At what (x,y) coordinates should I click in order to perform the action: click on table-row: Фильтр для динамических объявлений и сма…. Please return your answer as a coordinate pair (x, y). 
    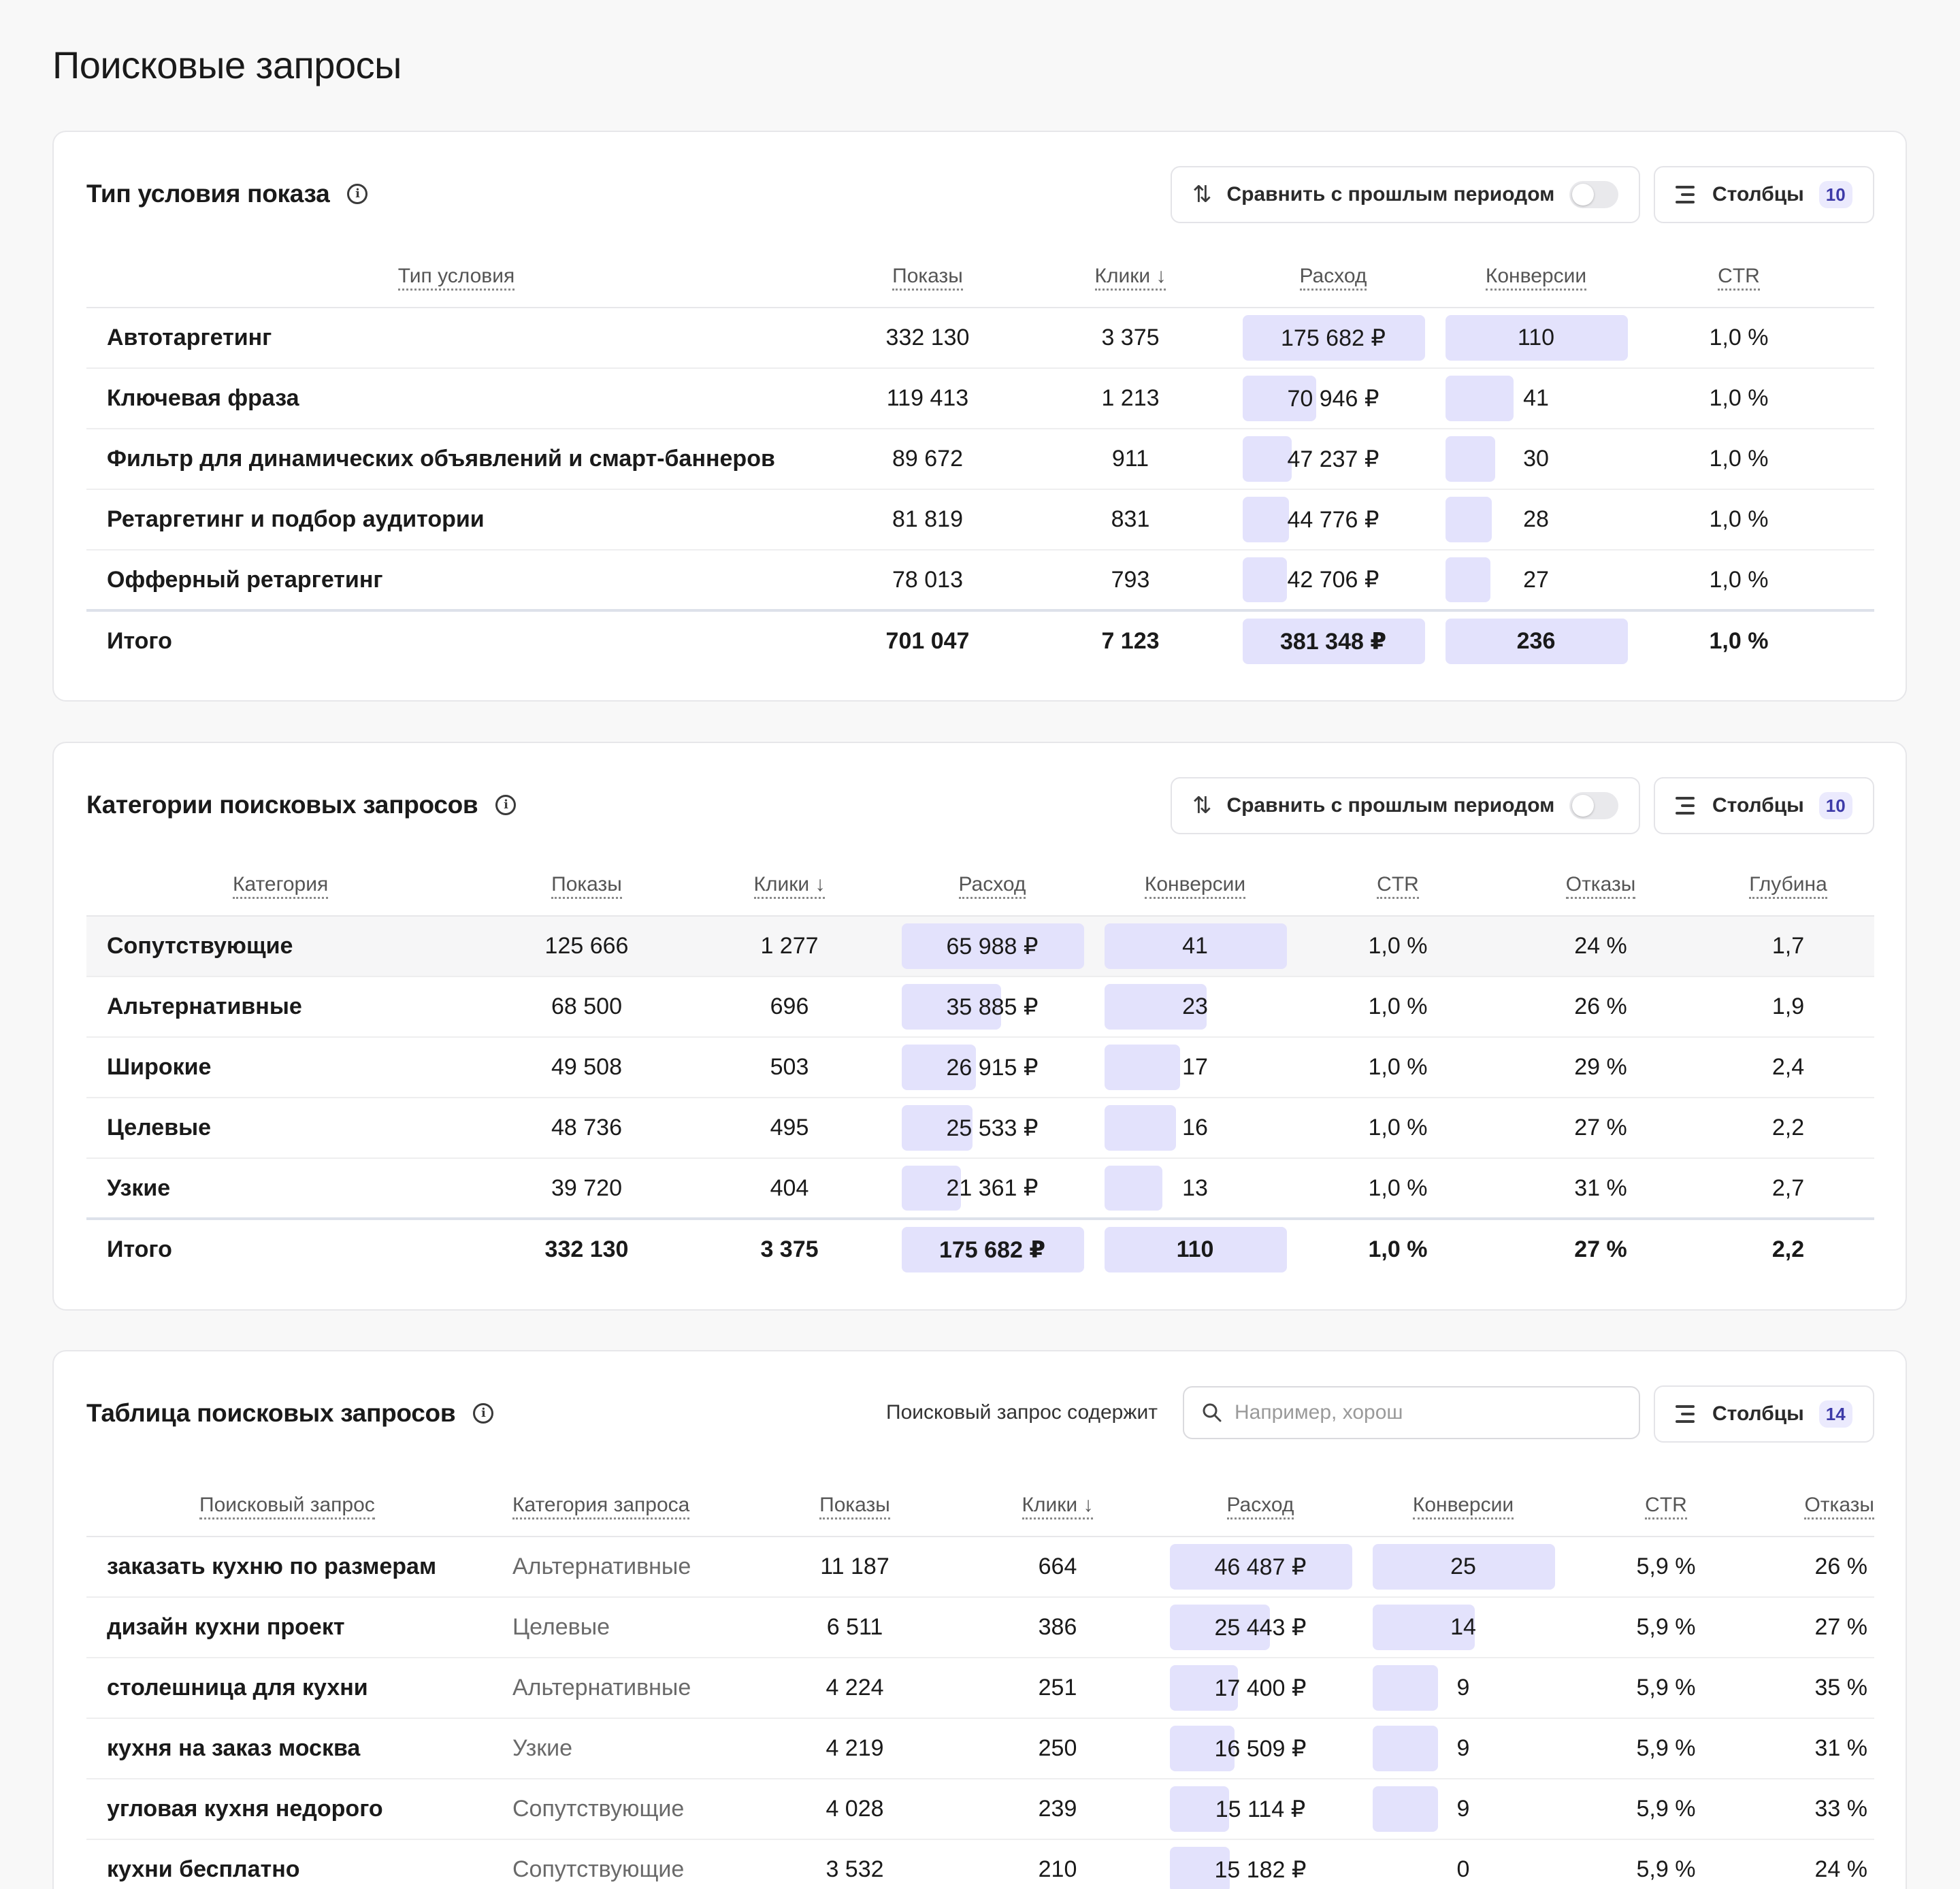
    Looking at the image, I should click on (980, 459).